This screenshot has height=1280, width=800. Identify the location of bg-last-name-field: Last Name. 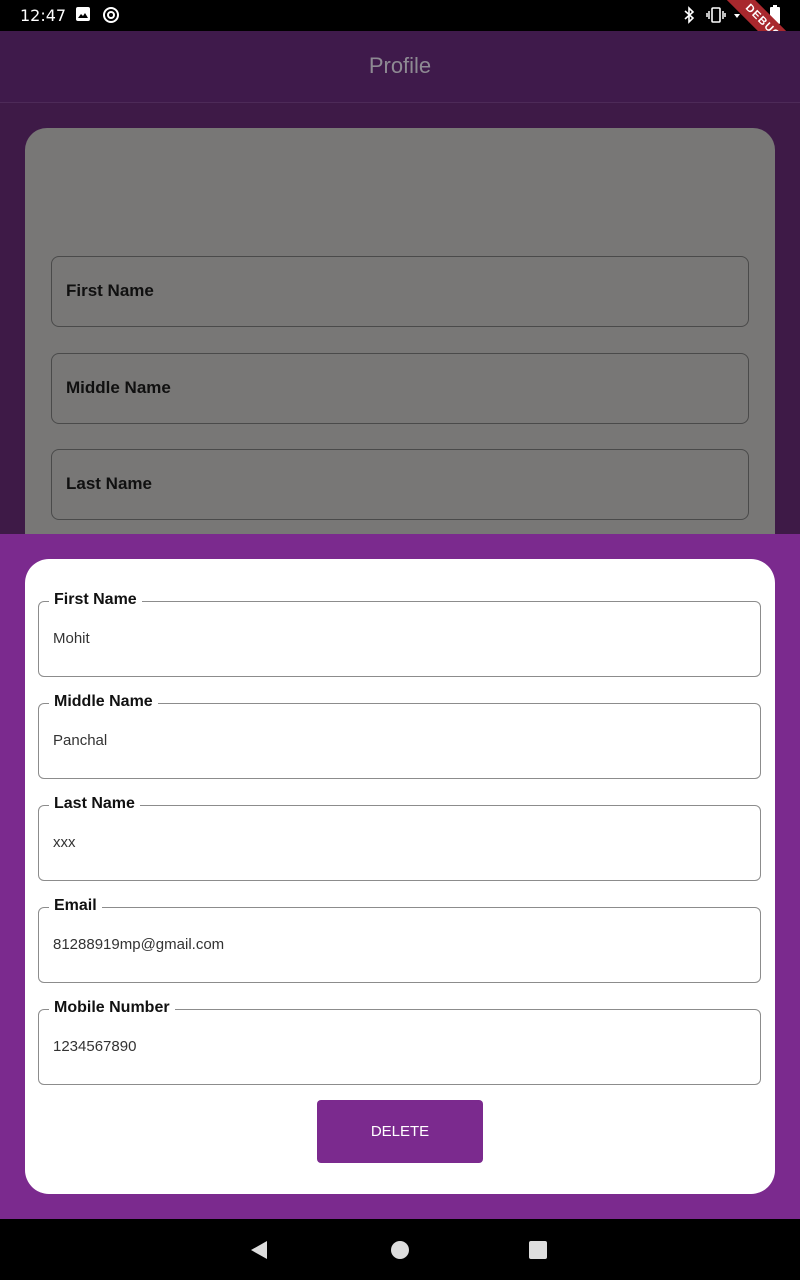
(400, 484).